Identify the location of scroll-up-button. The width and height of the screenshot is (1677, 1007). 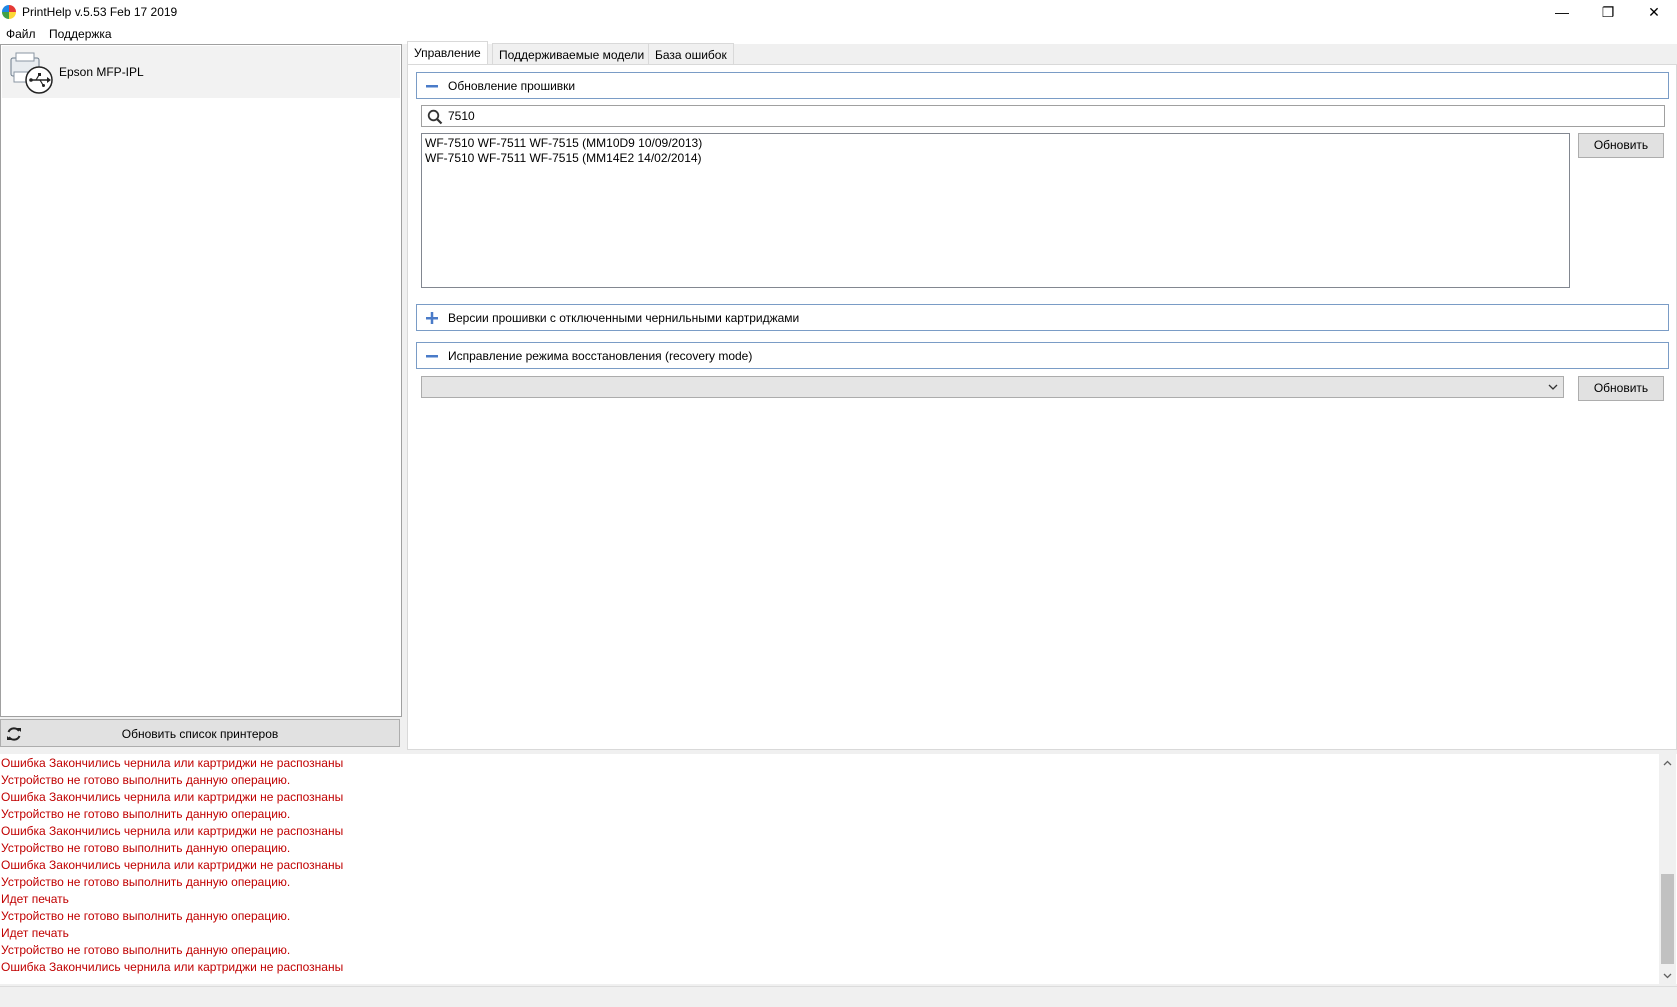
(1667, 762).